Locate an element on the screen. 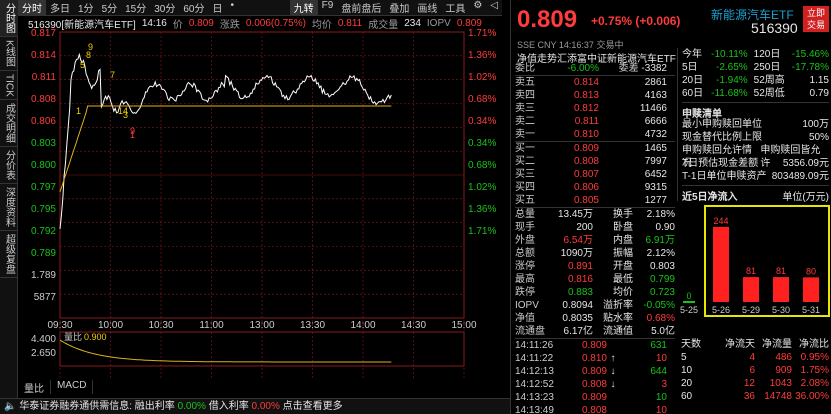 The image size is (831, 414). side-tab-label: K线图 is located at coordinates (9, 53).